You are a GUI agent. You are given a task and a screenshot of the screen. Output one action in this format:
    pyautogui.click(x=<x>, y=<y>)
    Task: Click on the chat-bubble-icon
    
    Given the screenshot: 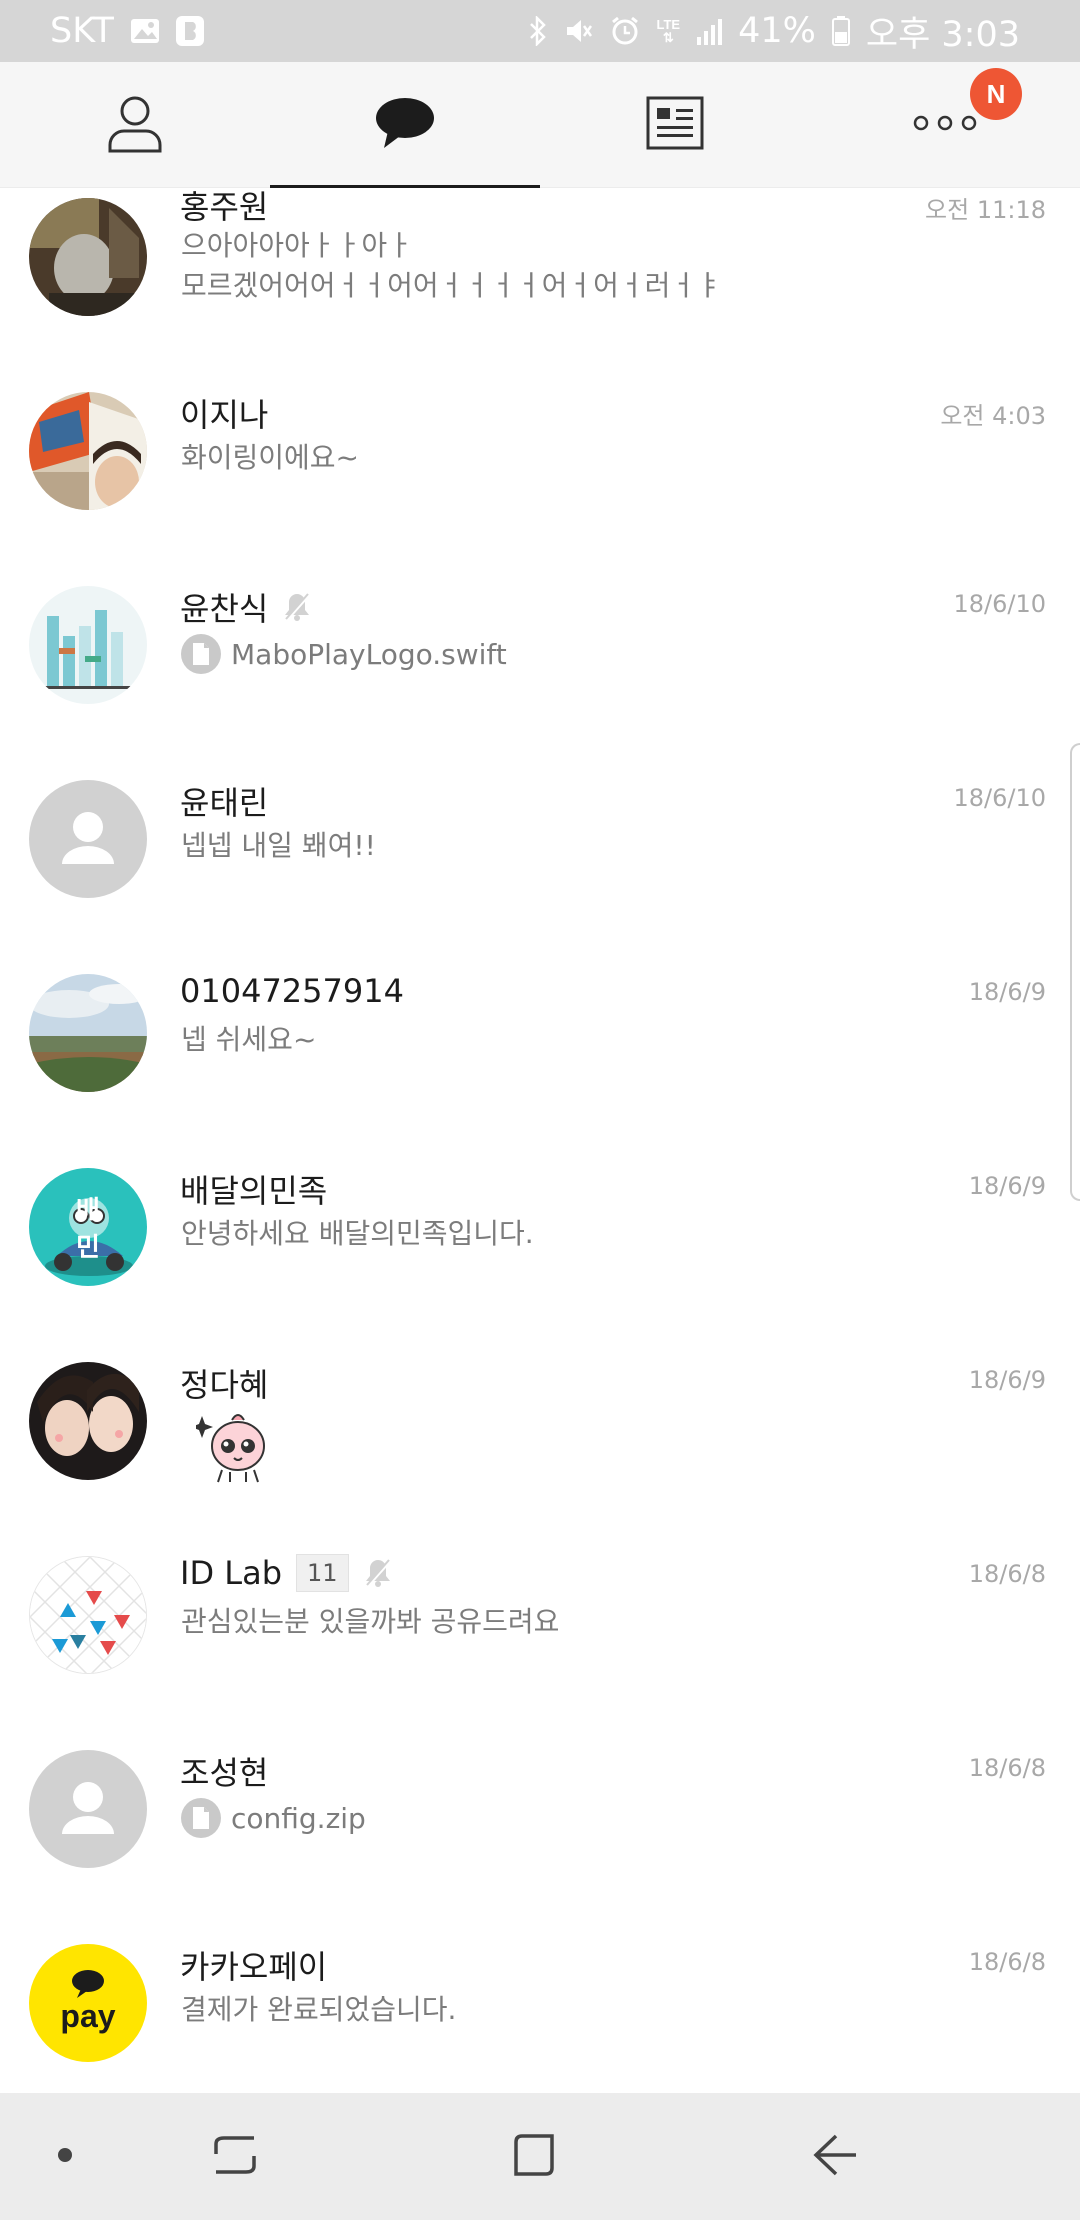 What is the action you would take?
    pyautogui.click(x=405, y=125)
    